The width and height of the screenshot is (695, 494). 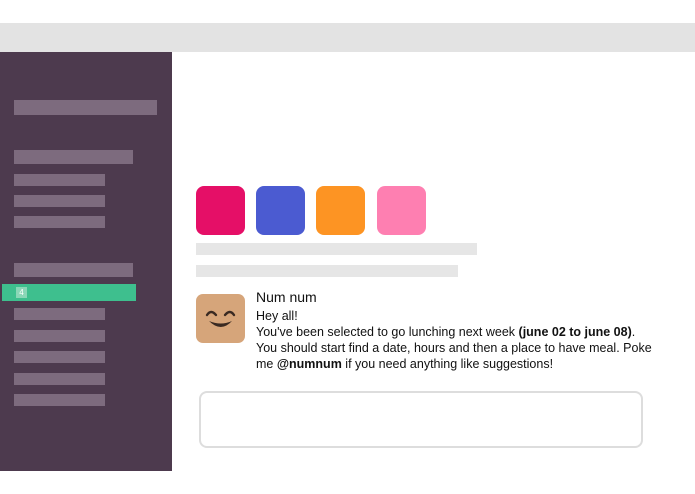 What do you see at coordinates (309, 364) in the screenshot?
I see `user-mention: @numnum` at bounding box center [309, 364].